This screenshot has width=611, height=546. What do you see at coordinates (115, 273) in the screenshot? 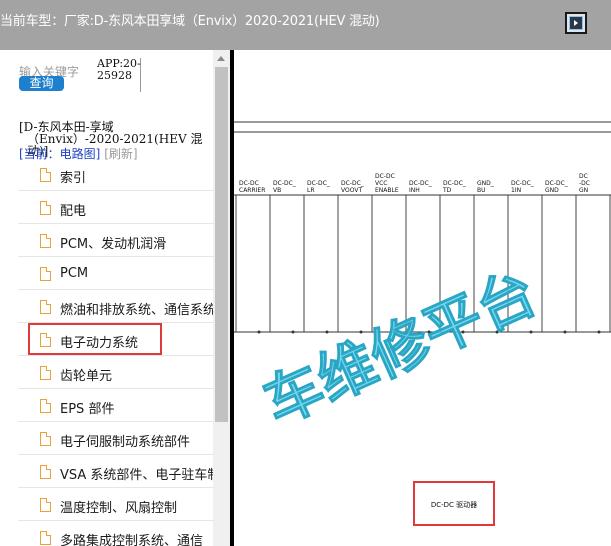
I see `list-item: PCM` at bounding box center [115, 273].